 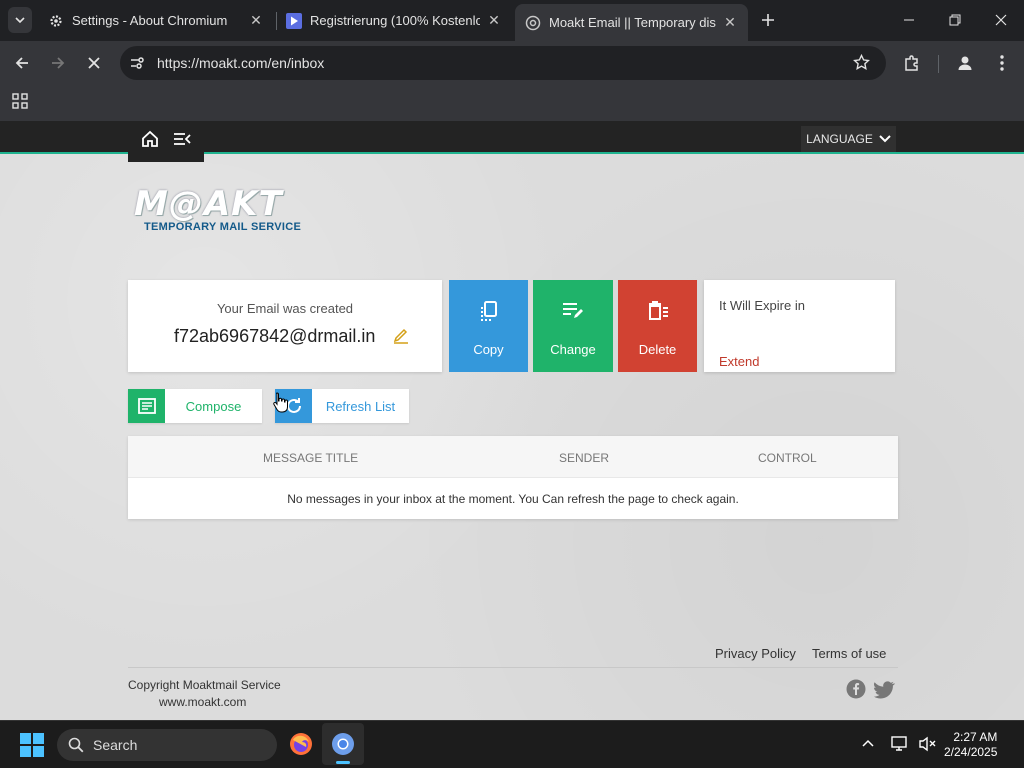 What do you see at coordinates (202, 702) in the screenshot?
I see `site-url-text: www.moakt.com` at bounding box center [202, 702].